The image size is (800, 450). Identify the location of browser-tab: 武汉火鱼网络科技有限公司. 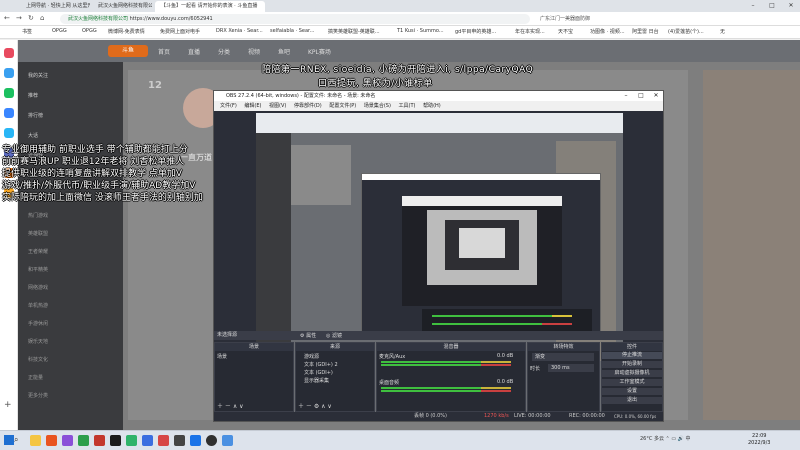
(122, 6).